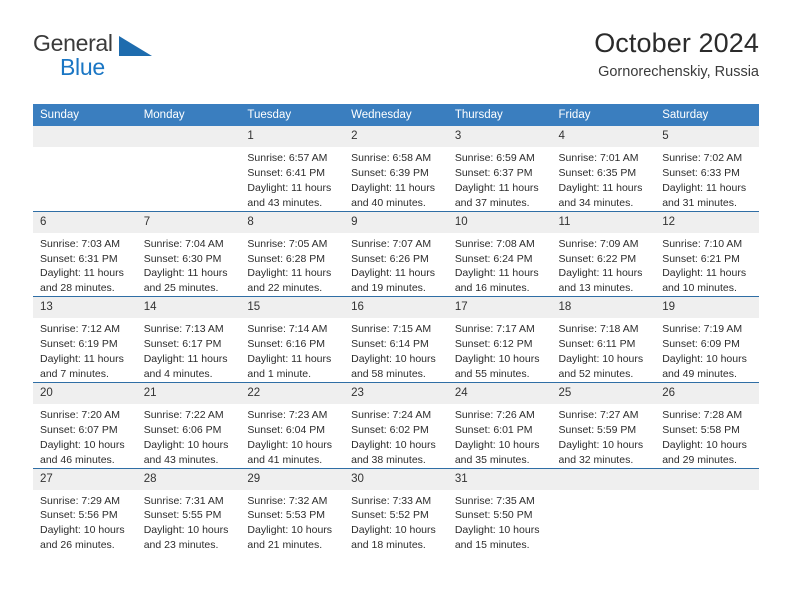 The height and width of the screenshot is (612, 792). What do you see at coordinates (183, 329) in the screenshot?
I see `sunrise-time: Sunrise: 7:13 AM` at bounding box center [183, 329].